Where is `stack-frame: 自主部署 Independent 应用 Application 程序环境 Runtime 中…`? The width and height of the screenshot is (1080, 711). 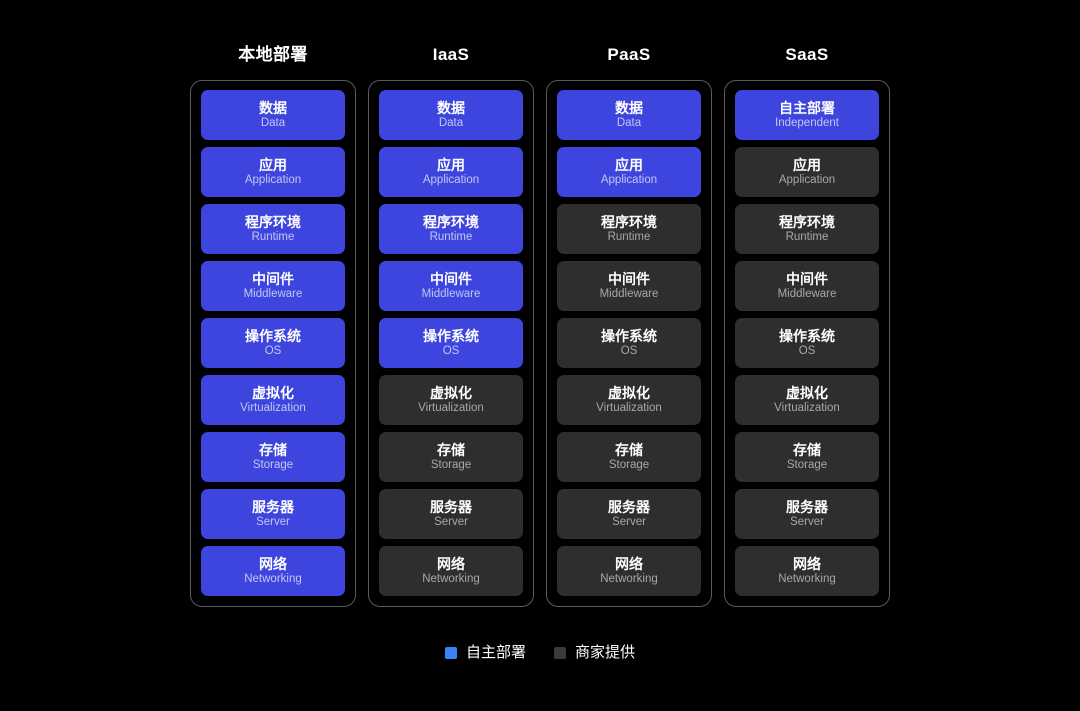 stack-frame: 自主部署 Independent 应用 Application 程序环境 Runtime 中… is located at coordinates (807, 343).